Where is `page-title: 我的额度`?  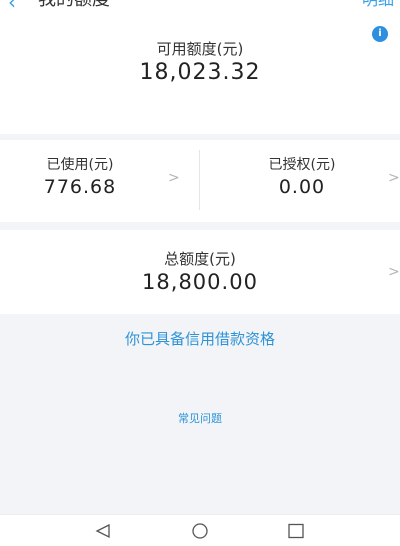 page-title: 我的额度 is located at coordinates (74, 5).